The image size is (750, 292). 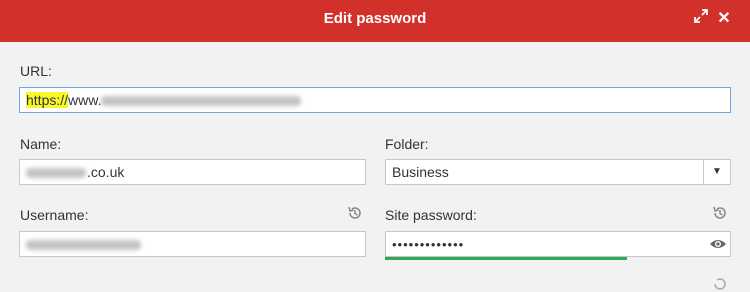 I want to click on password-masked-value: •••••••••••••, so click(x=428, y=244).